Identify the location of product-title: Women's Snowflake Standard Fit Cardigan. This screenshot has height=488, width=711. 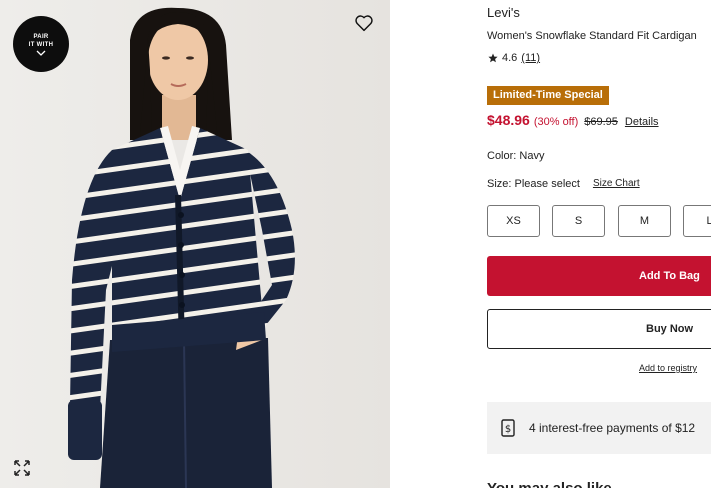
(592, 36).